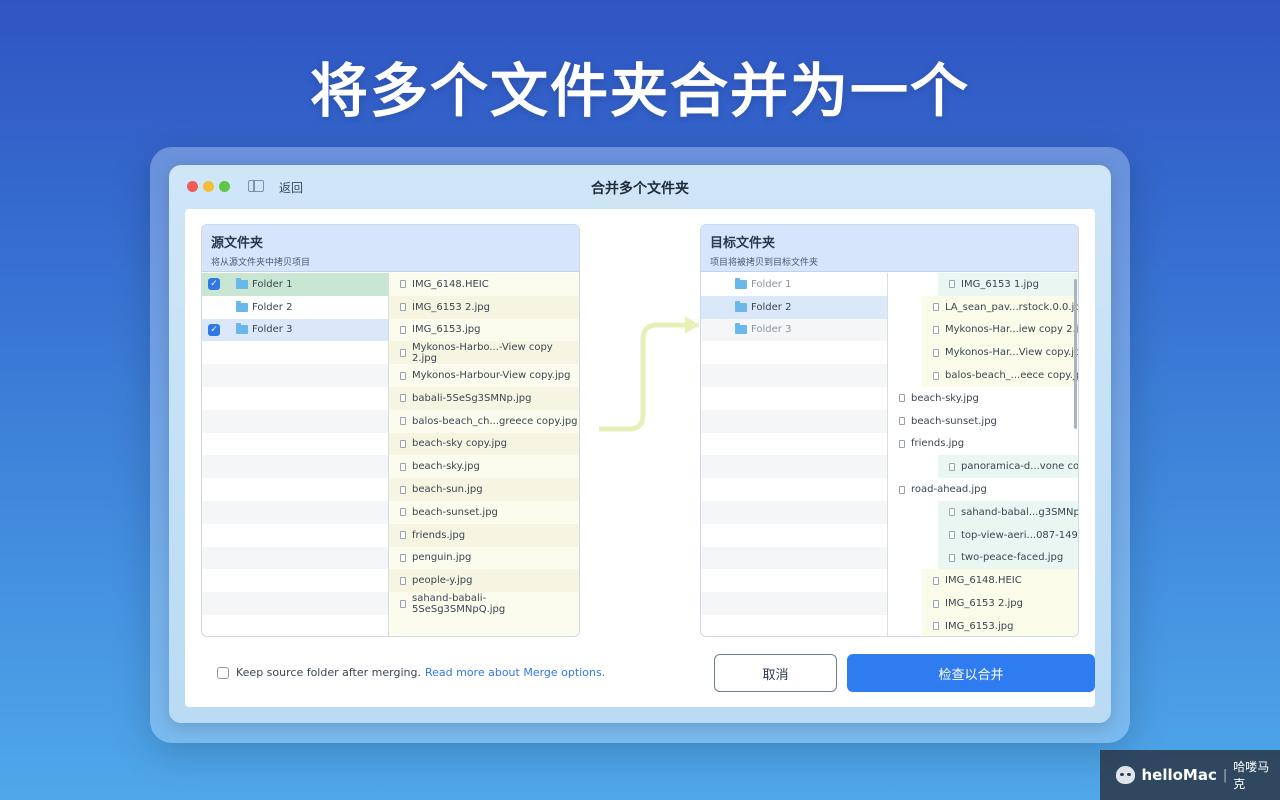 Image resolution: width=1280 pixels, height=800 pixels. Describe the element at coordinates (1008, 467) in the screenshot. I see `file-row: panoramica-d...vone copy.jpg` at that location.